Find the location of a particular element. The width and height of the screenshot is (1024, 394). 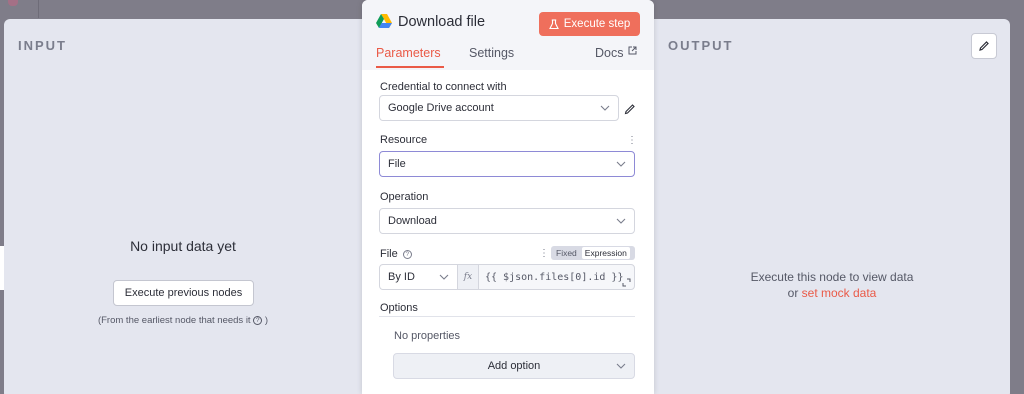

options-divider is located at coordinates (507, 316).